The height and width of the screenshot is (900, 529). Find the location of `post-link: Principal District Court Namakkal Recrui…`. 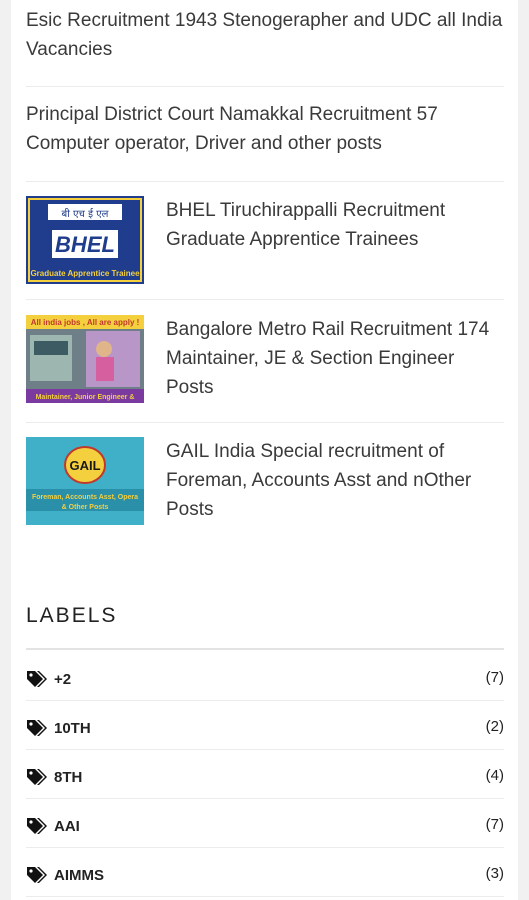

post-link: Principal District Court Namakkal Recrui… is located at coordinates (265, 141).